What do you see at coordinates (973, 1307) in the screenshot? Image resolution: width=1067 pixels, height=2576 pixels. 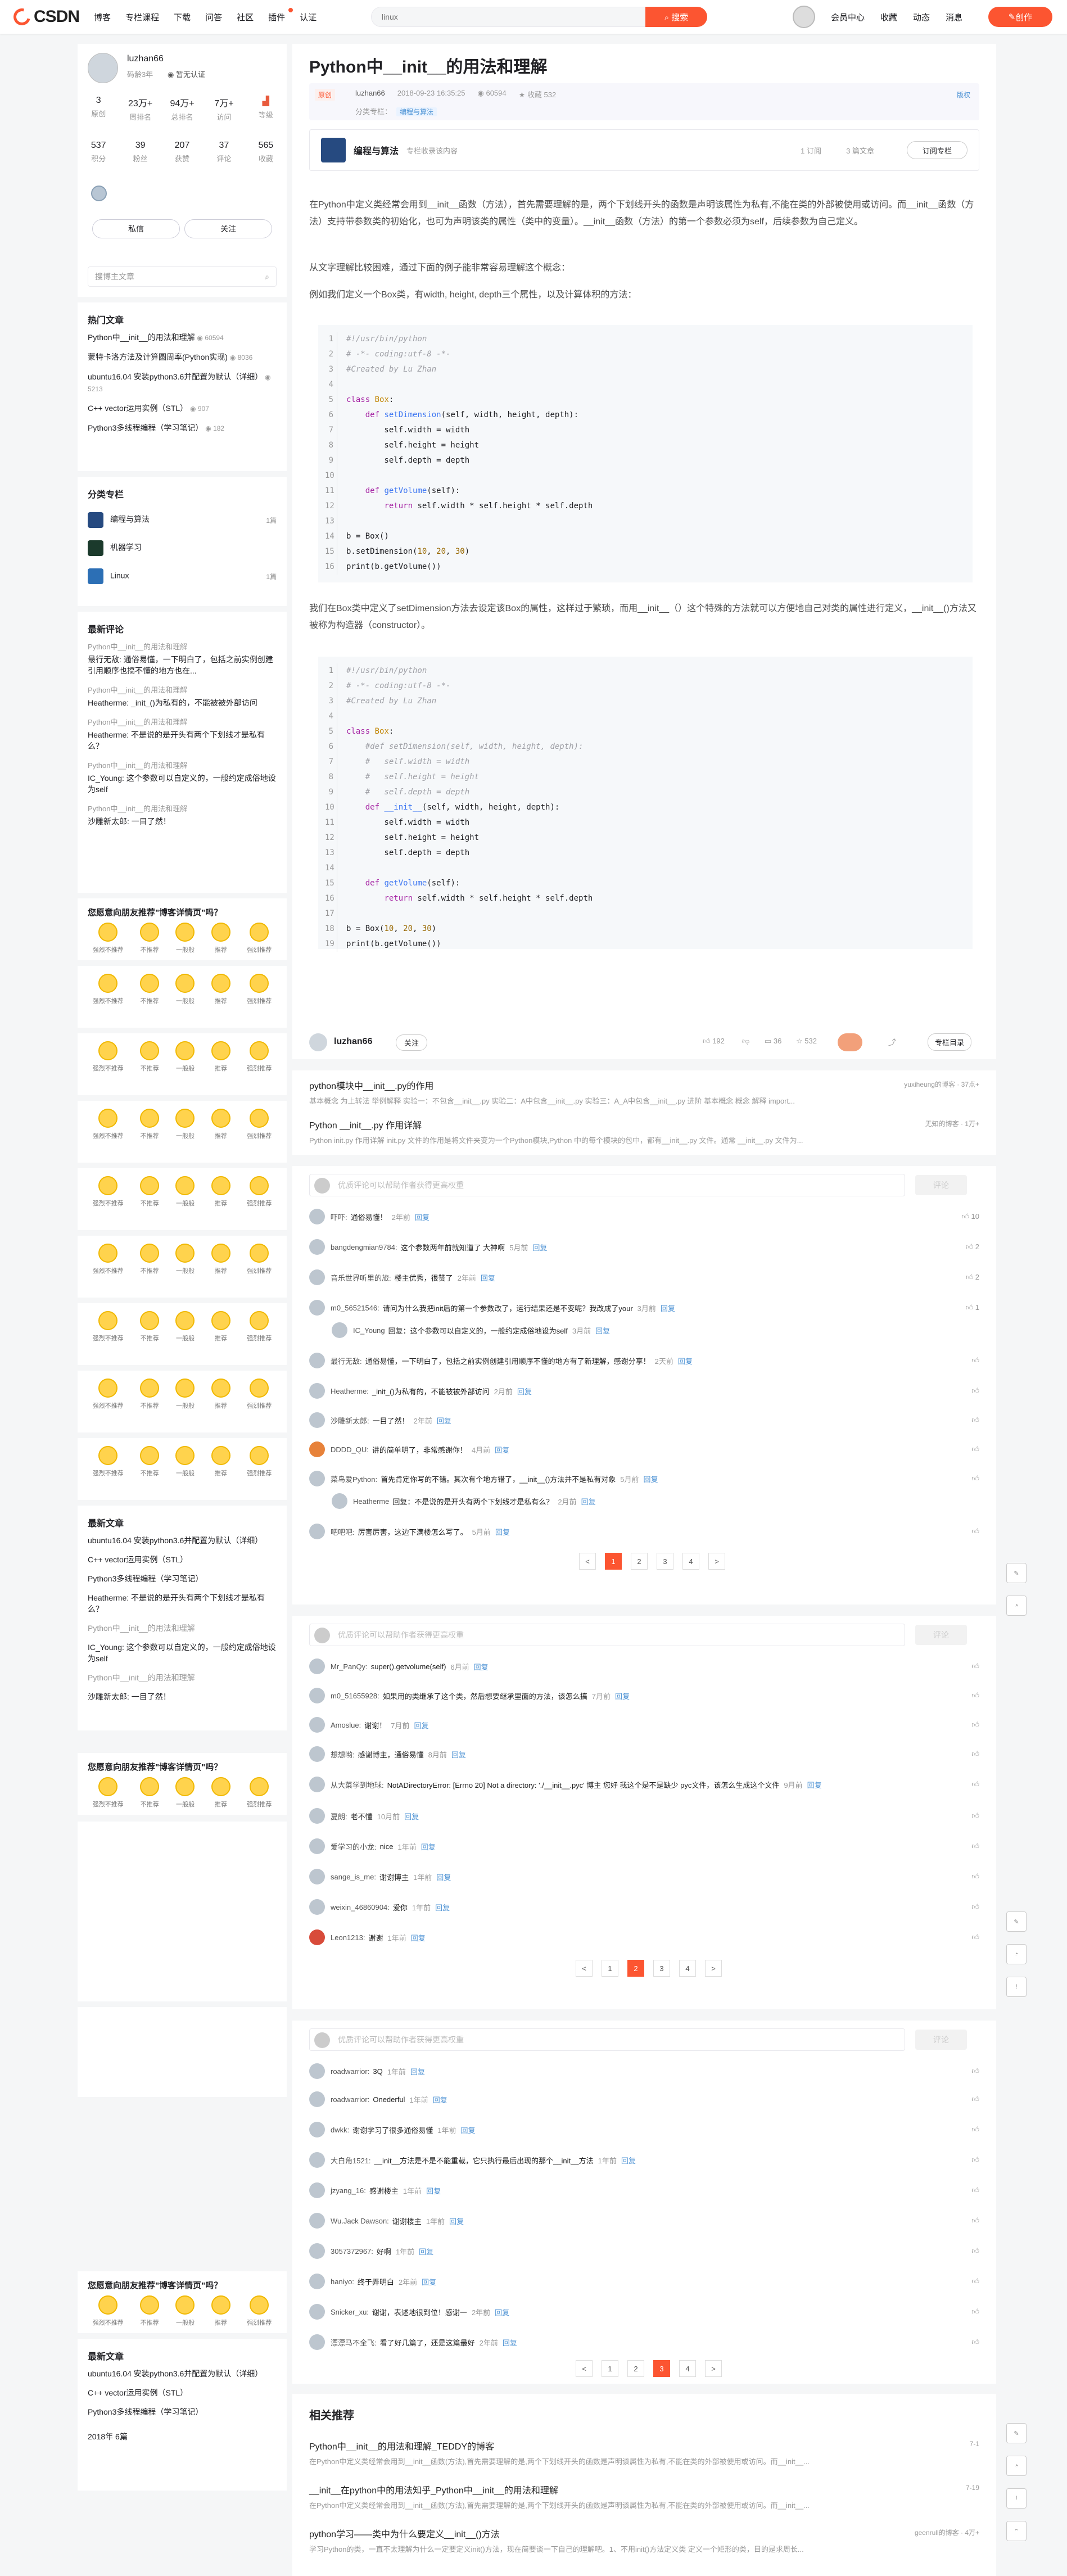 I see `comment-like: 👍︎ 1` at bounding box center [973, 1307].